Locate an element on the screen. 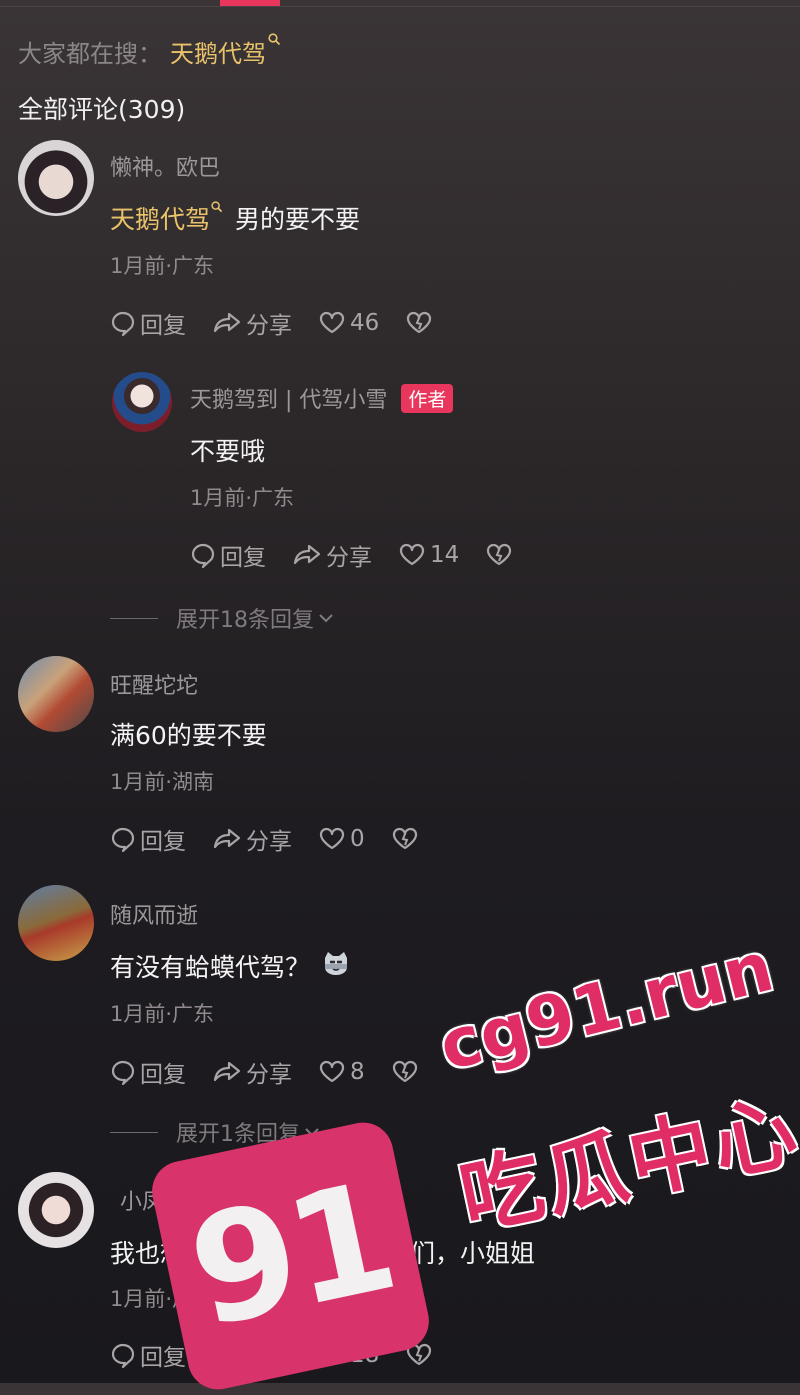 This screenshot has width=800, height=1395. comment-actions: 回复 分享 0 is located at coordinates (279, 839).